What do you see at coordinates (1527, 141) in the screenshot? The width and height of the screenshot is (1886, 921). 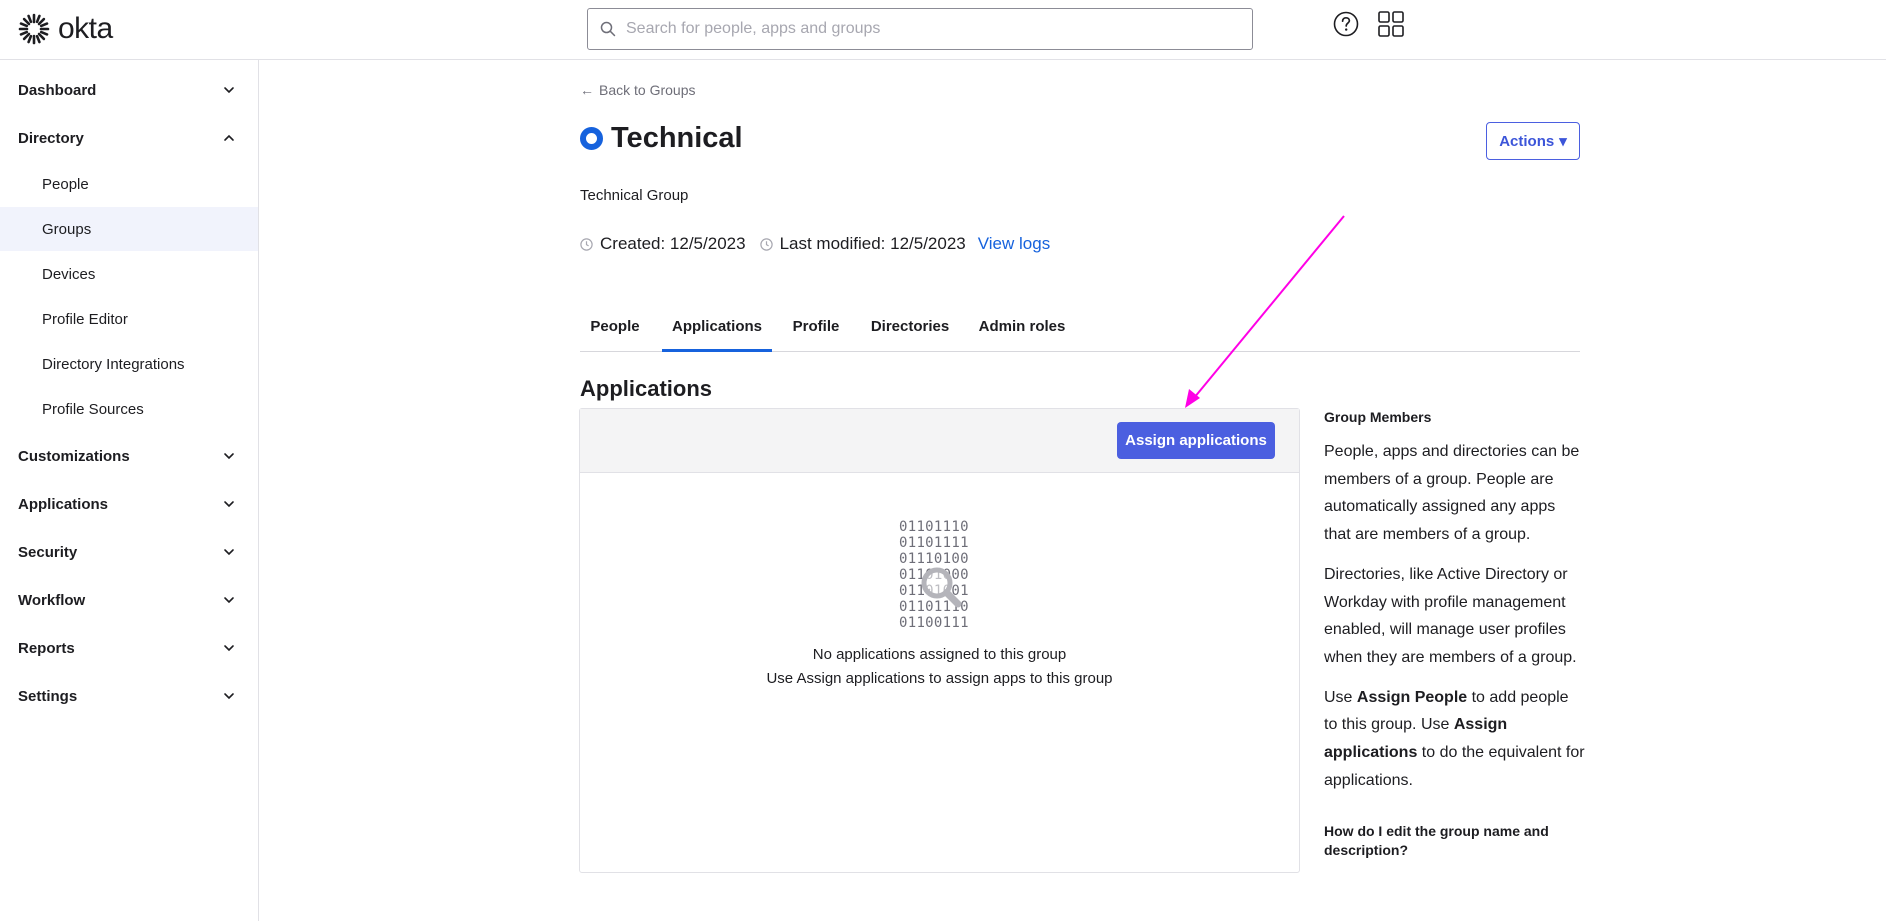 I see `actions-label: Actions` at bounding box center [1527, 141].